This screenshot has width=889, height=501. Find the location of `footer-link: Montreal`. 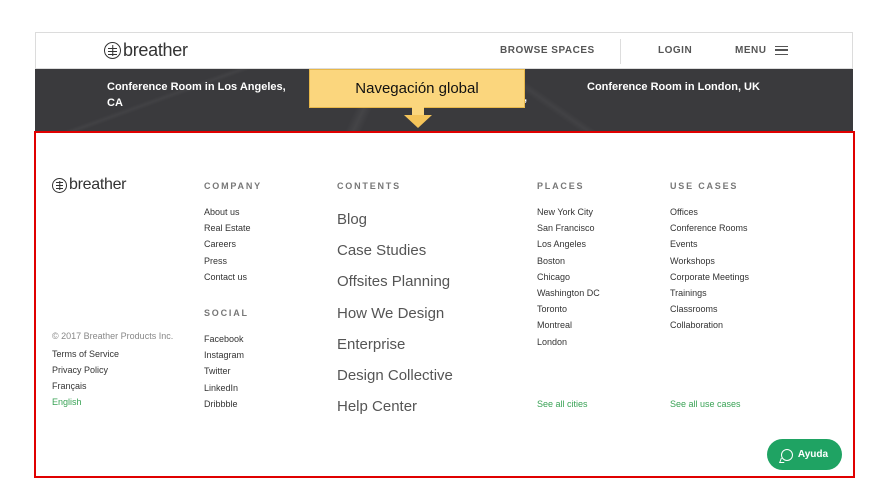

footer-link: Montreal is located at coordinates (568, 325).